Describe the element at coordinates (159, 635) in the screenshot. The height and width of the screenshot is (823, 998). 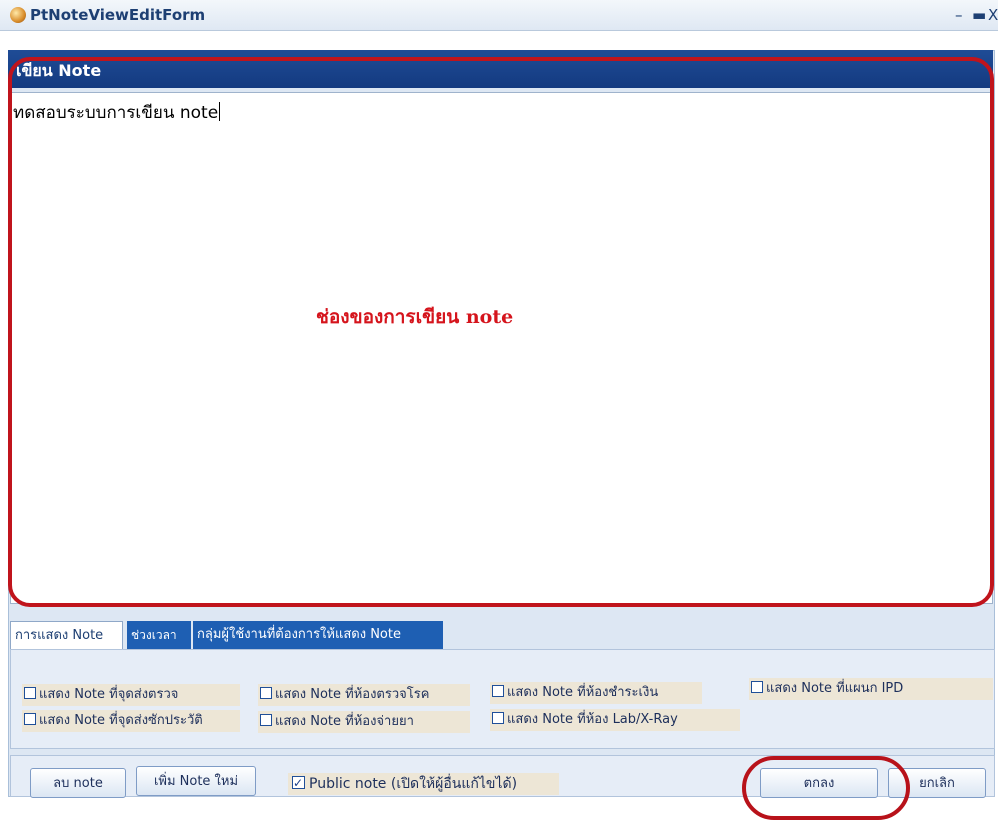
I see `tab-time-range: ช่วงเวลา` at that location.